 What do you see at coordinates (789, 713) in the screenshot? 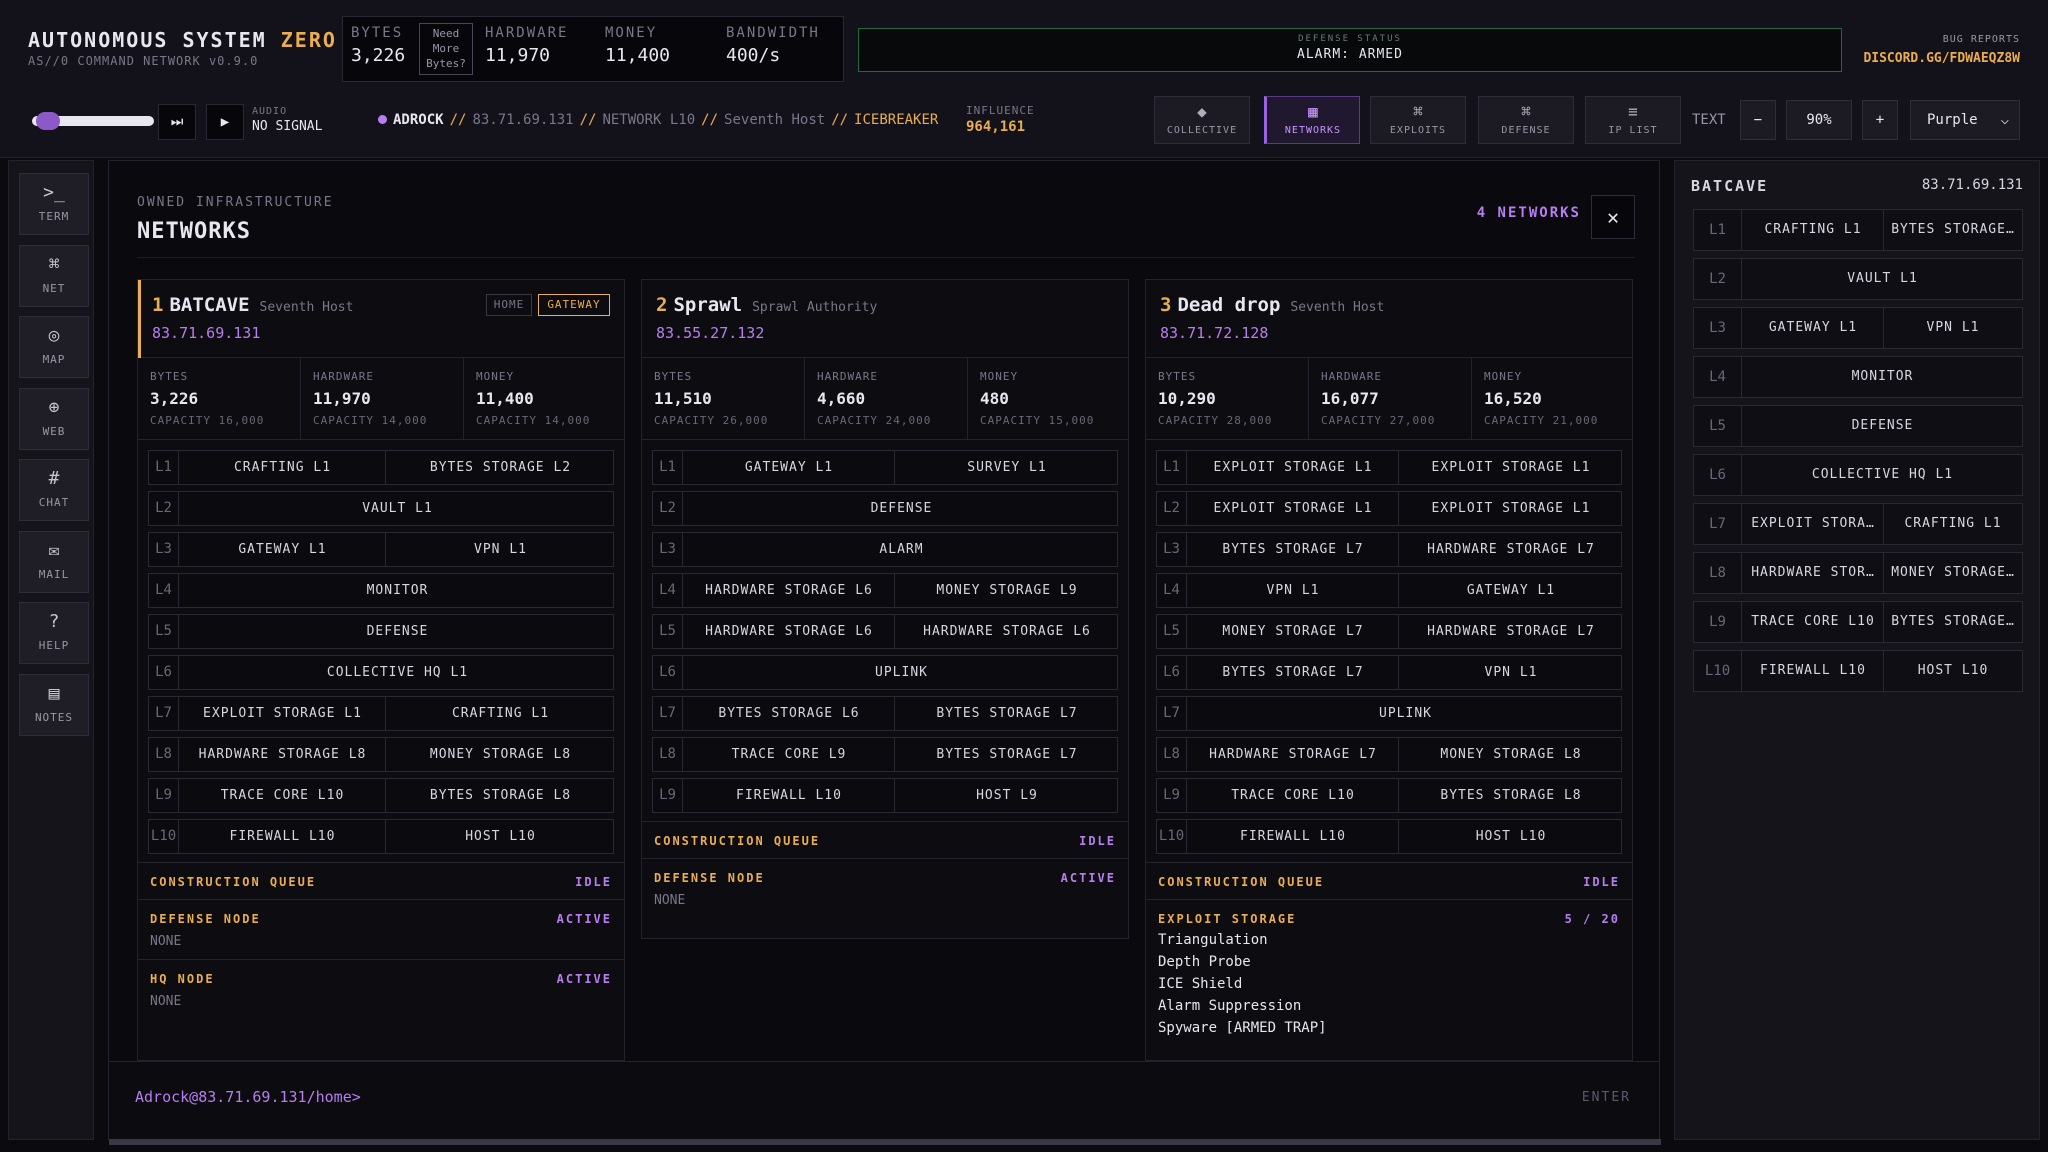
I see `layer-slot: BYTES STORAGE L6` at bounding box center [789, 713].